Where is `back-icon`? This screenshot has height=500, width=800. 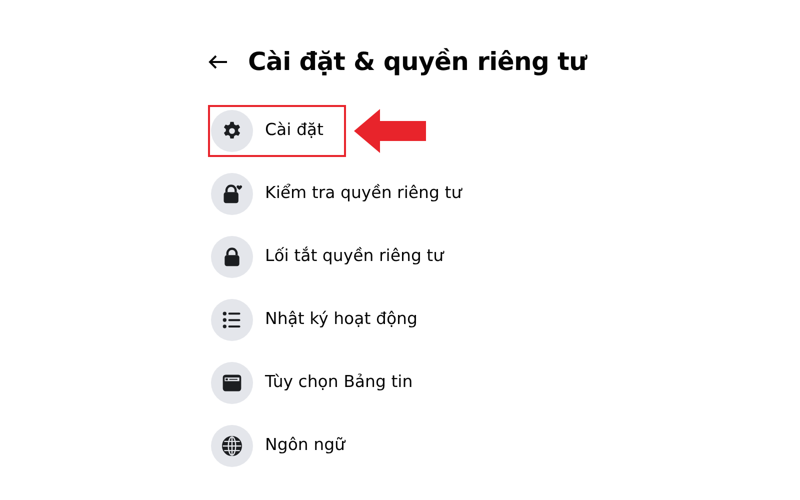
back-icon is located at coordinates (218, 62).